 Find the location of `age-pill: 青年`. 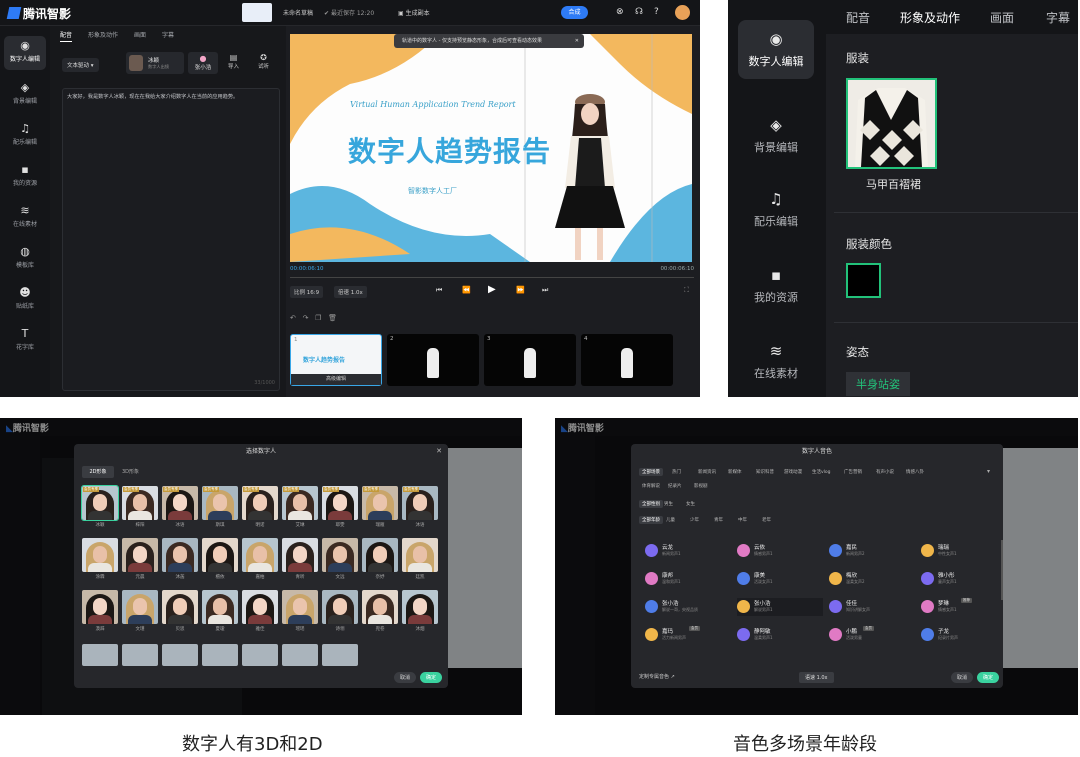

age-pill: 青年 is located at coordinates (718, 520).